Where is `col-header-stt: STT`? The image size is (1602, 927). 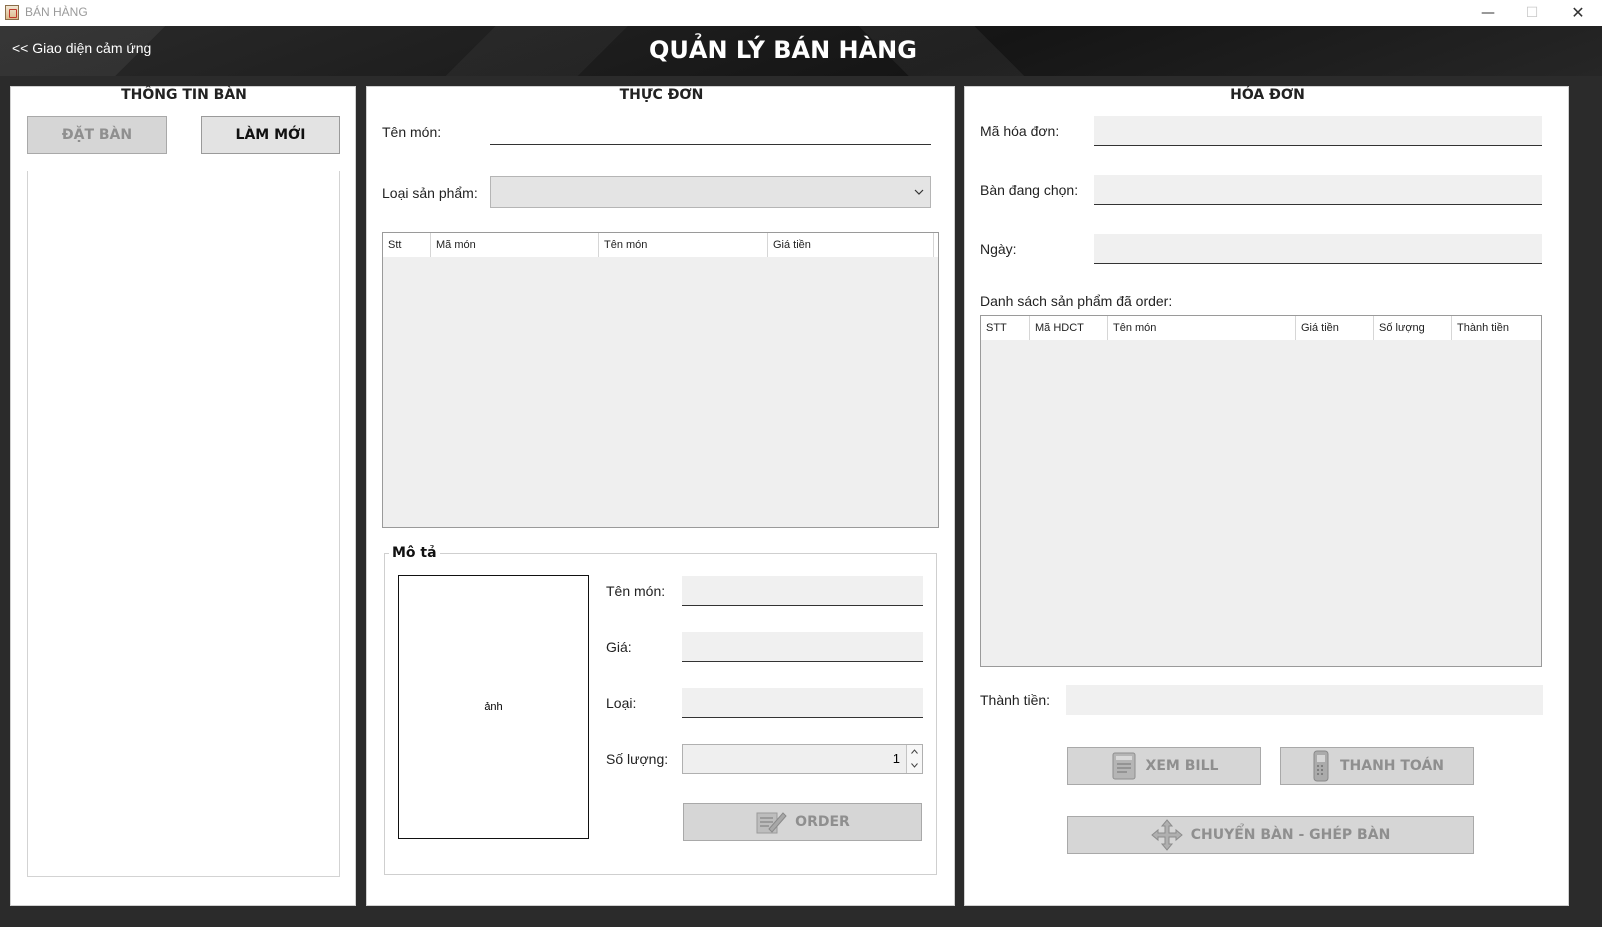 col-header-stt: STT is located at coordinates (1005, 328).